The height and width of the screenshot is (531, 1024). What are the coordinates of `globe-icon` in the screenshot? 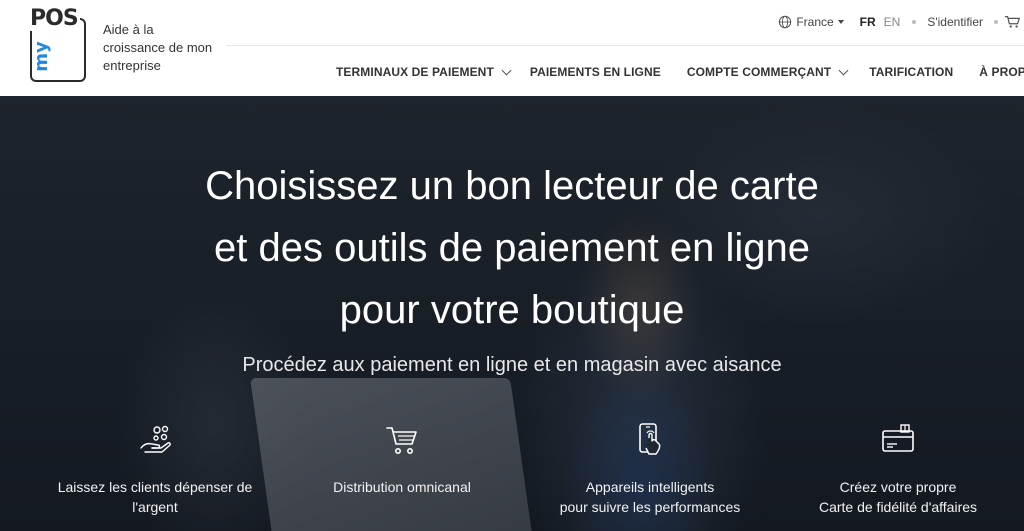 It's located at (785, 22).